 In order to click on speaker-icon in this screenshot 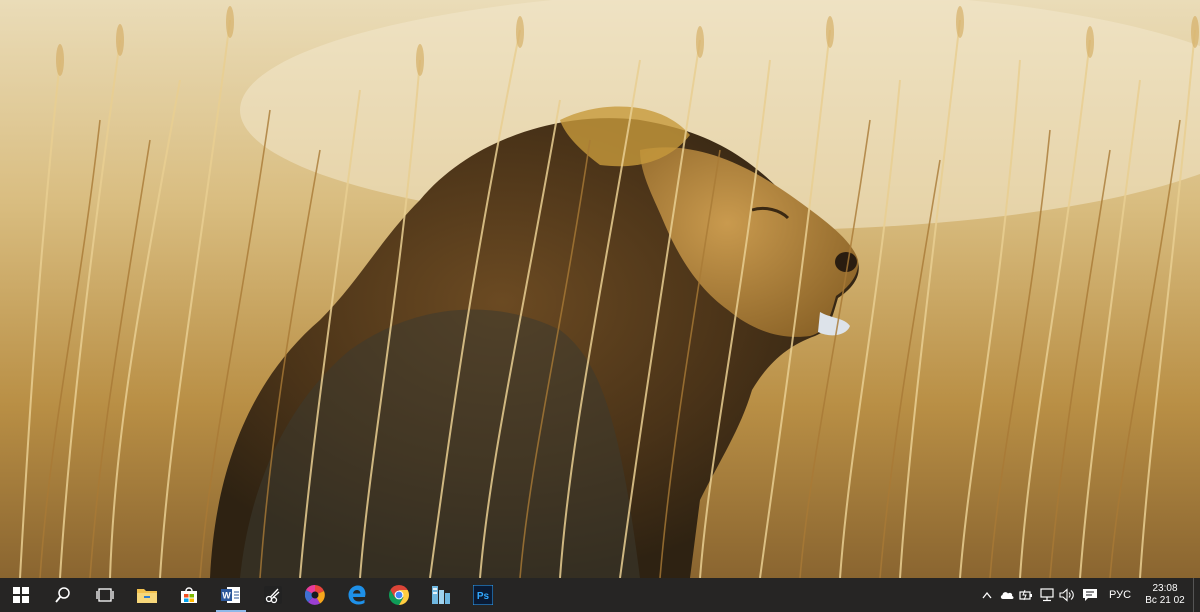, I will do `click(1066, 595)`.